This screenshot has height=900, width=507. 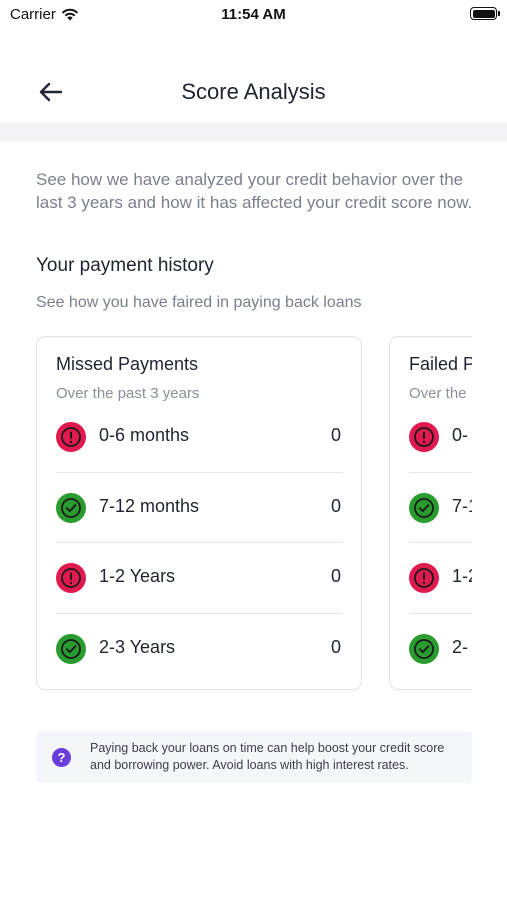 What do you see at coordinates (199, 649) in the screenshot?
I see `list-item: 2-3 Years 0` at bounding box center [199, 649].